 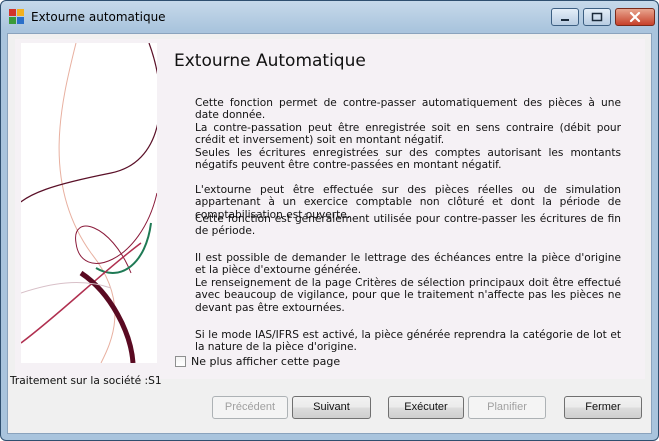 I want to click on next-button: Suivant, so click(x=331, y=407).